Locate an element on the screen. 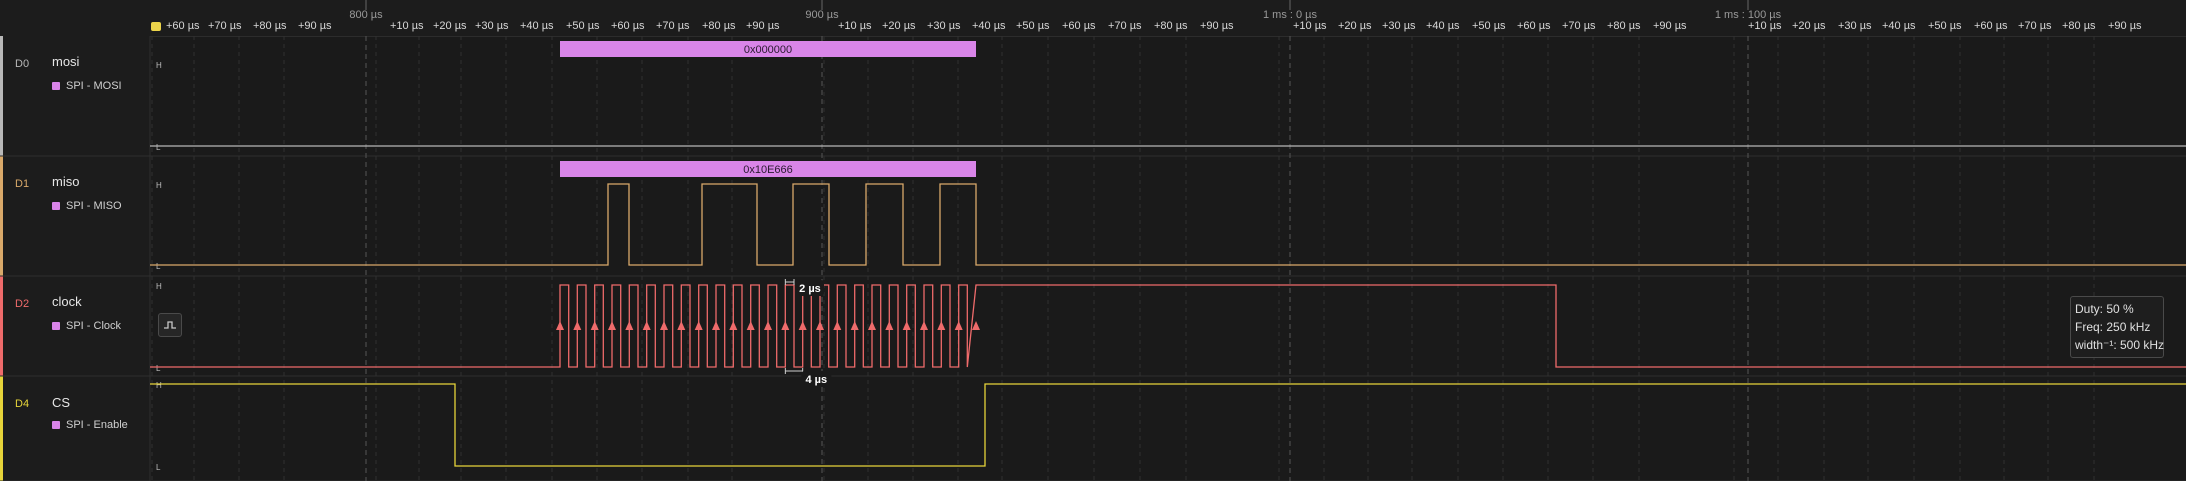 This screenshot has height=481, width=2186. trigger-button is located at coordinates (170, 325).